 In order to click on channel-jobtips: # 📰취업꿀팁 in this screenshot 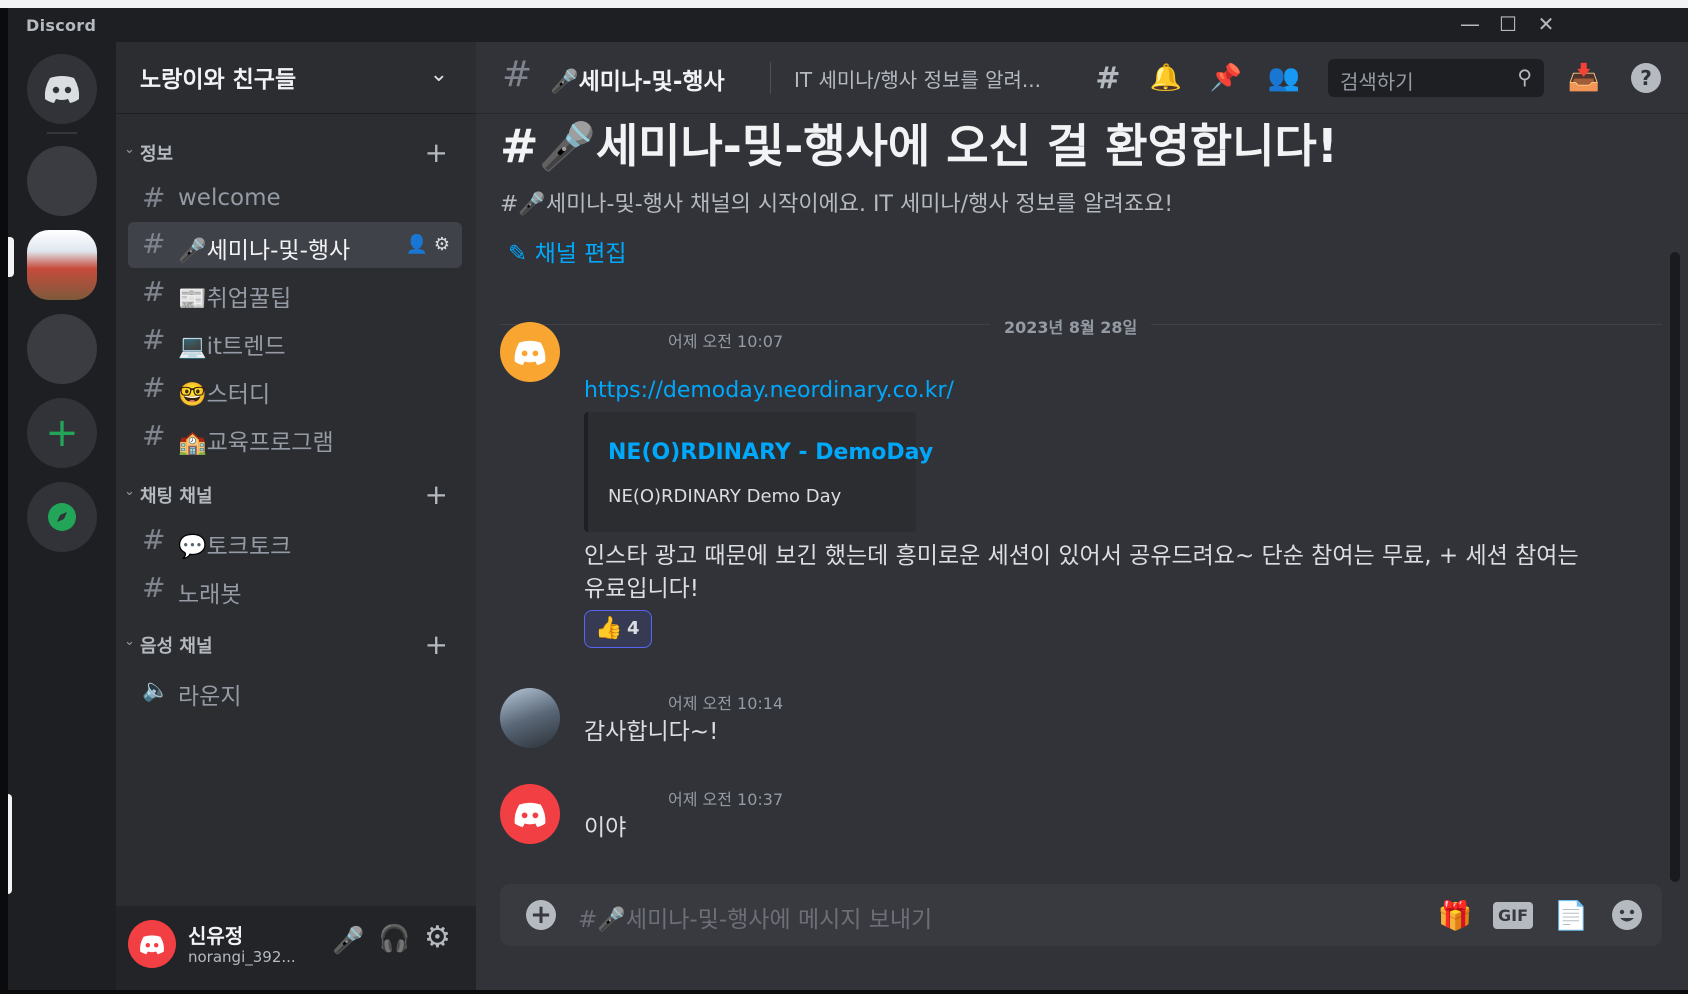, I will do `click(295, 293)`.